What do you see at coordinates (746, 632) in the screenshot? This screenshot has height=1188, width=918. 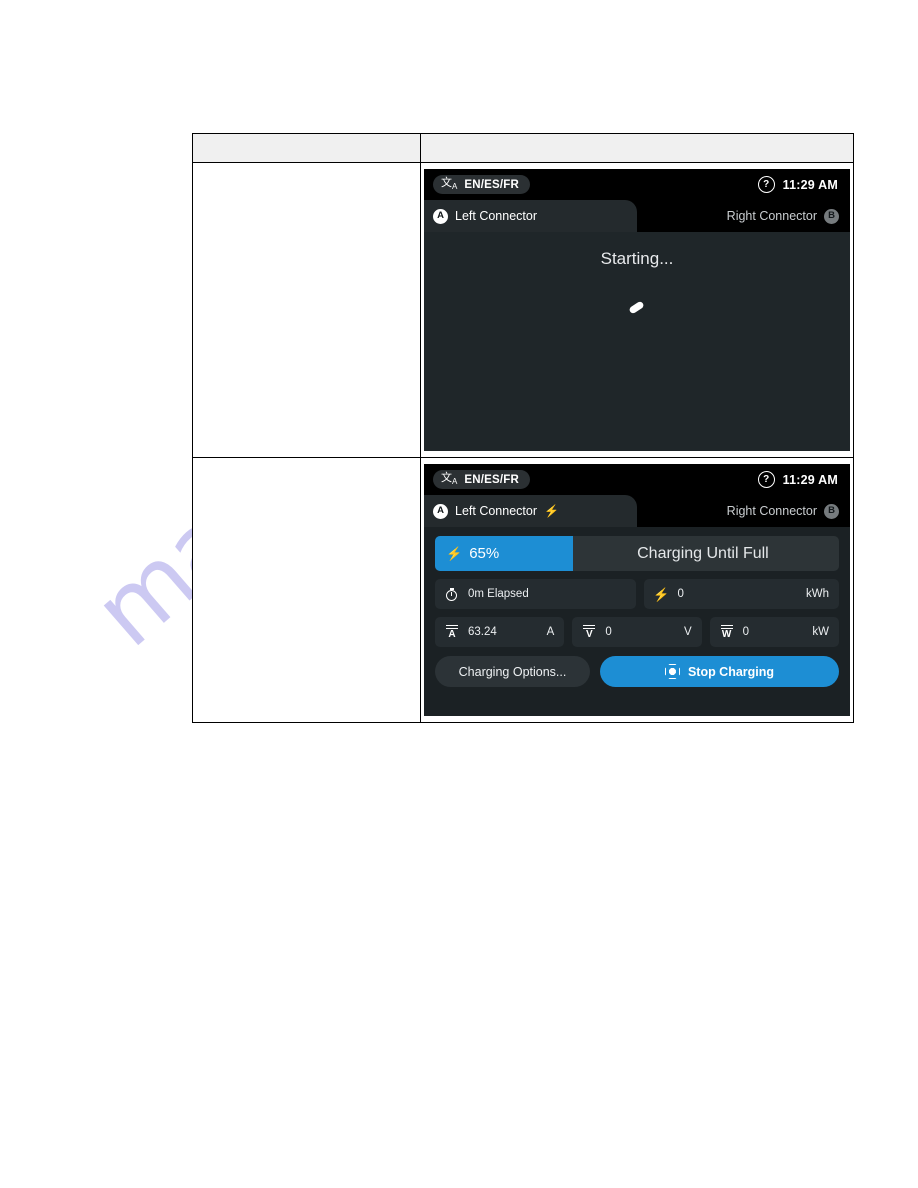 I see `power-value: 0` at bounding box center [746, 632].